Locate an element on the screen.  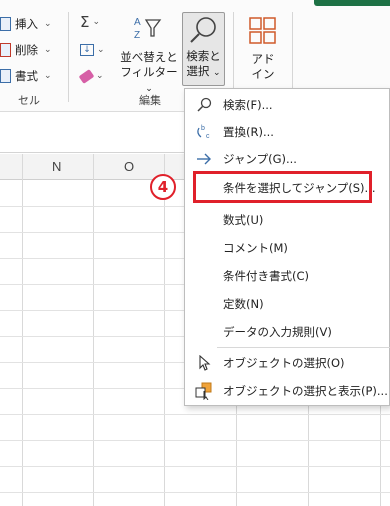
sort-filter-icon: A Z is located at coordinates (148, 29).